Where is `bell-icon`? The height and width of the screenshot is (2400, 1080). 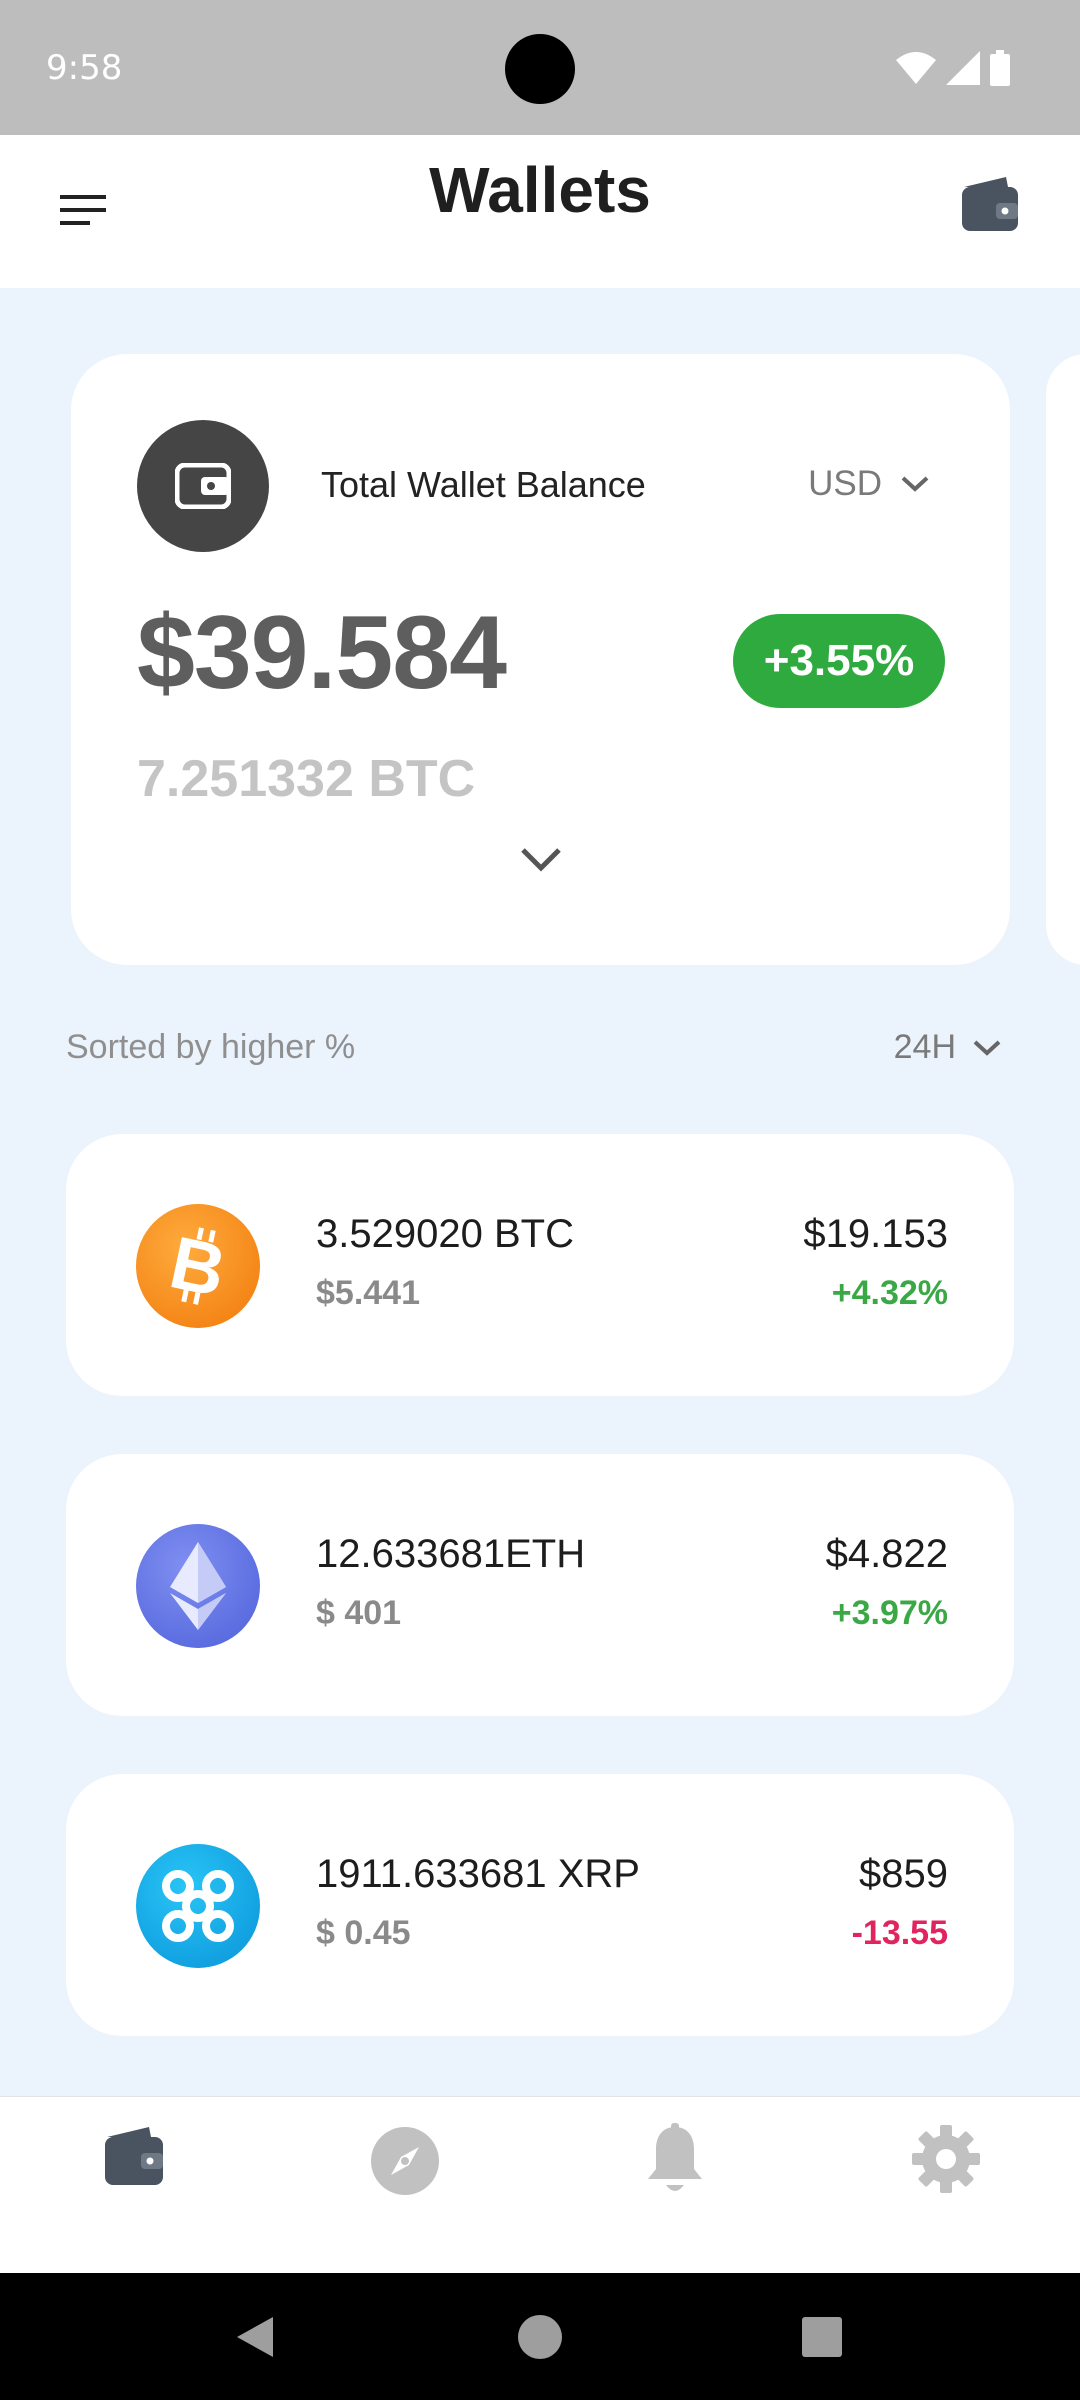 bell-icon is located at coordinates (675, 2160).